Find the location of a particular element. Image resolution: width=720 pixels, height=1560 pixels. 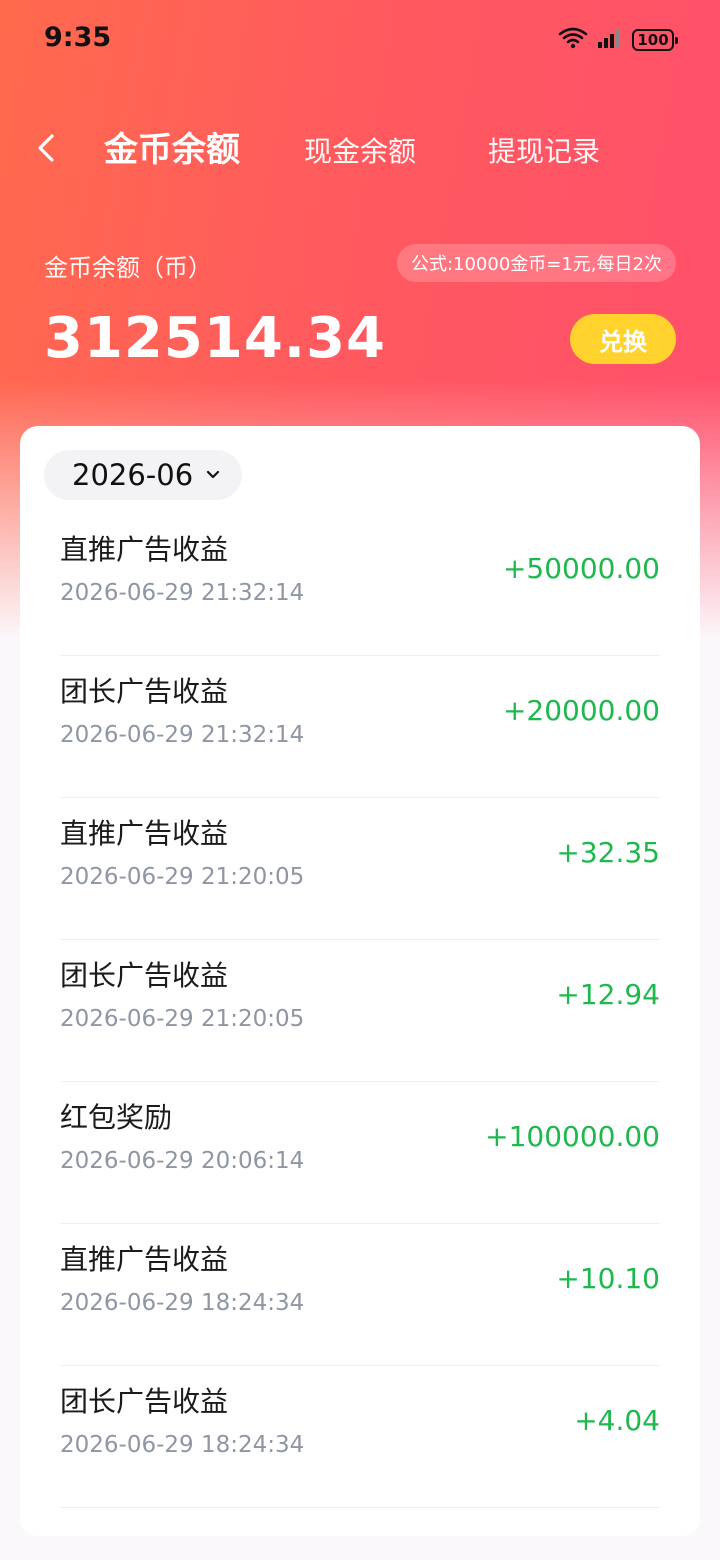

chevron-left-icon is located at coordinates (46, 148).